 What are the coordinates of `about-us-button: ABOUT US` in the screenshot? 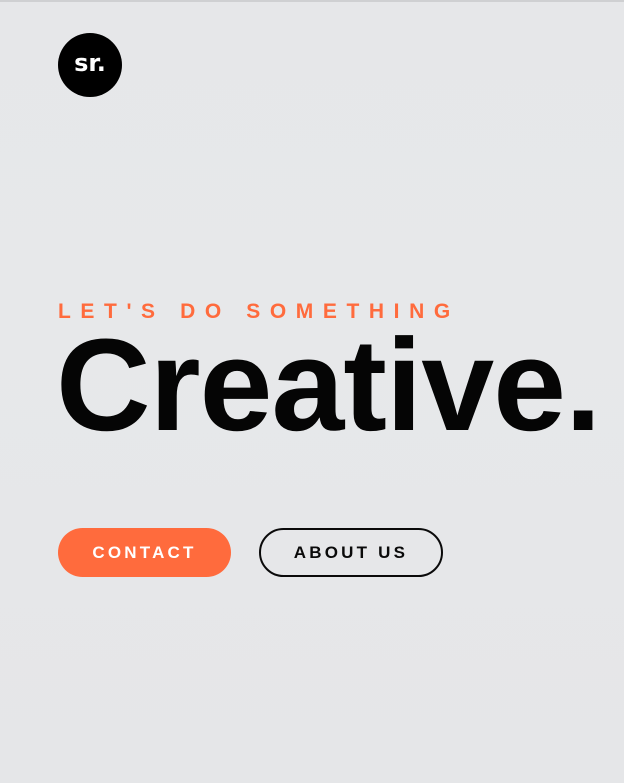 It's located at (351, 552).